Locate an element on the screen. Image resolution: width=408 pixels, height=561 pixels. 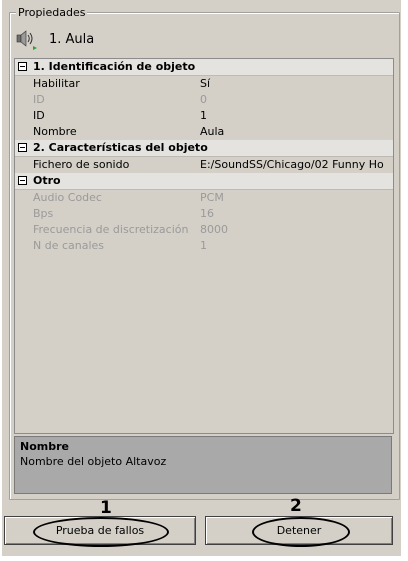
property-row-id: ID 1 is located at coordinates (204, 116).